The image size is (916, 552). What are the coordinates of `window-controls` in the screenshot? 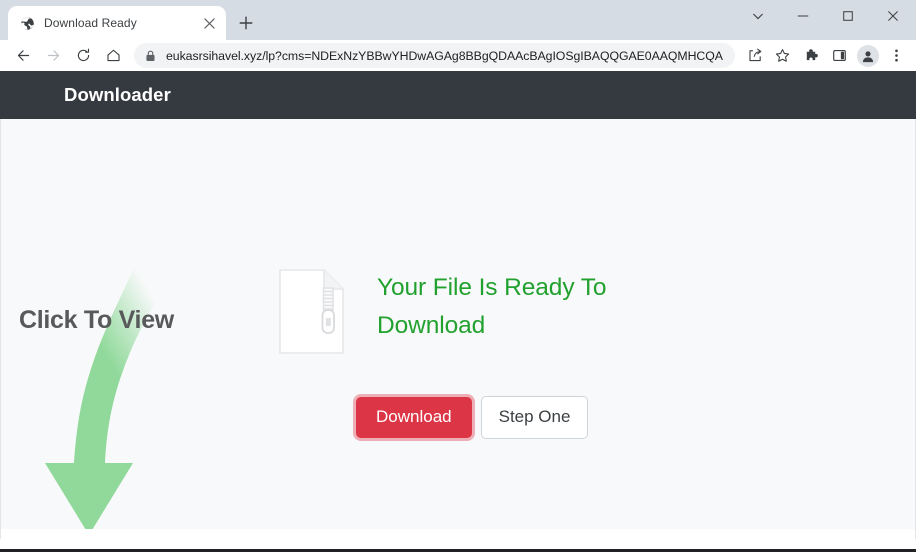 It's located at (825, 16).